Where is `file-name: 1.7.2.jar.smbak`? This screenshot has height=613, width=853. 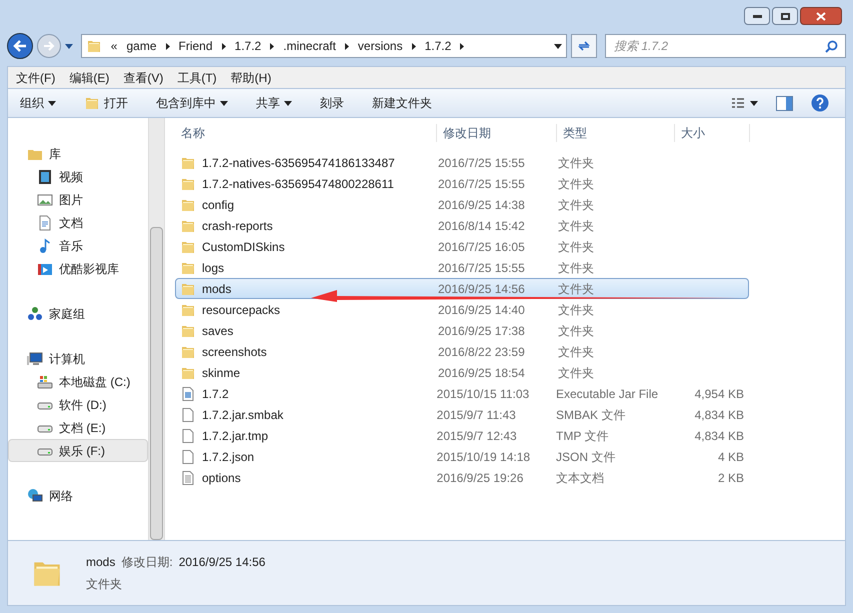 file-name: 1.7.2.jar.smbak is located at coordinates (243, 415).